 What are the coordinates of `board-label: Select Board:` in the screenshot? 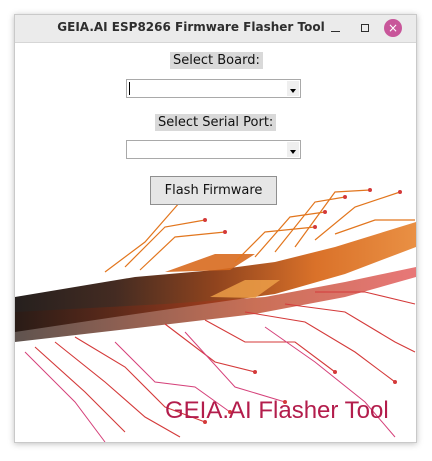 It's located at (216, 60).